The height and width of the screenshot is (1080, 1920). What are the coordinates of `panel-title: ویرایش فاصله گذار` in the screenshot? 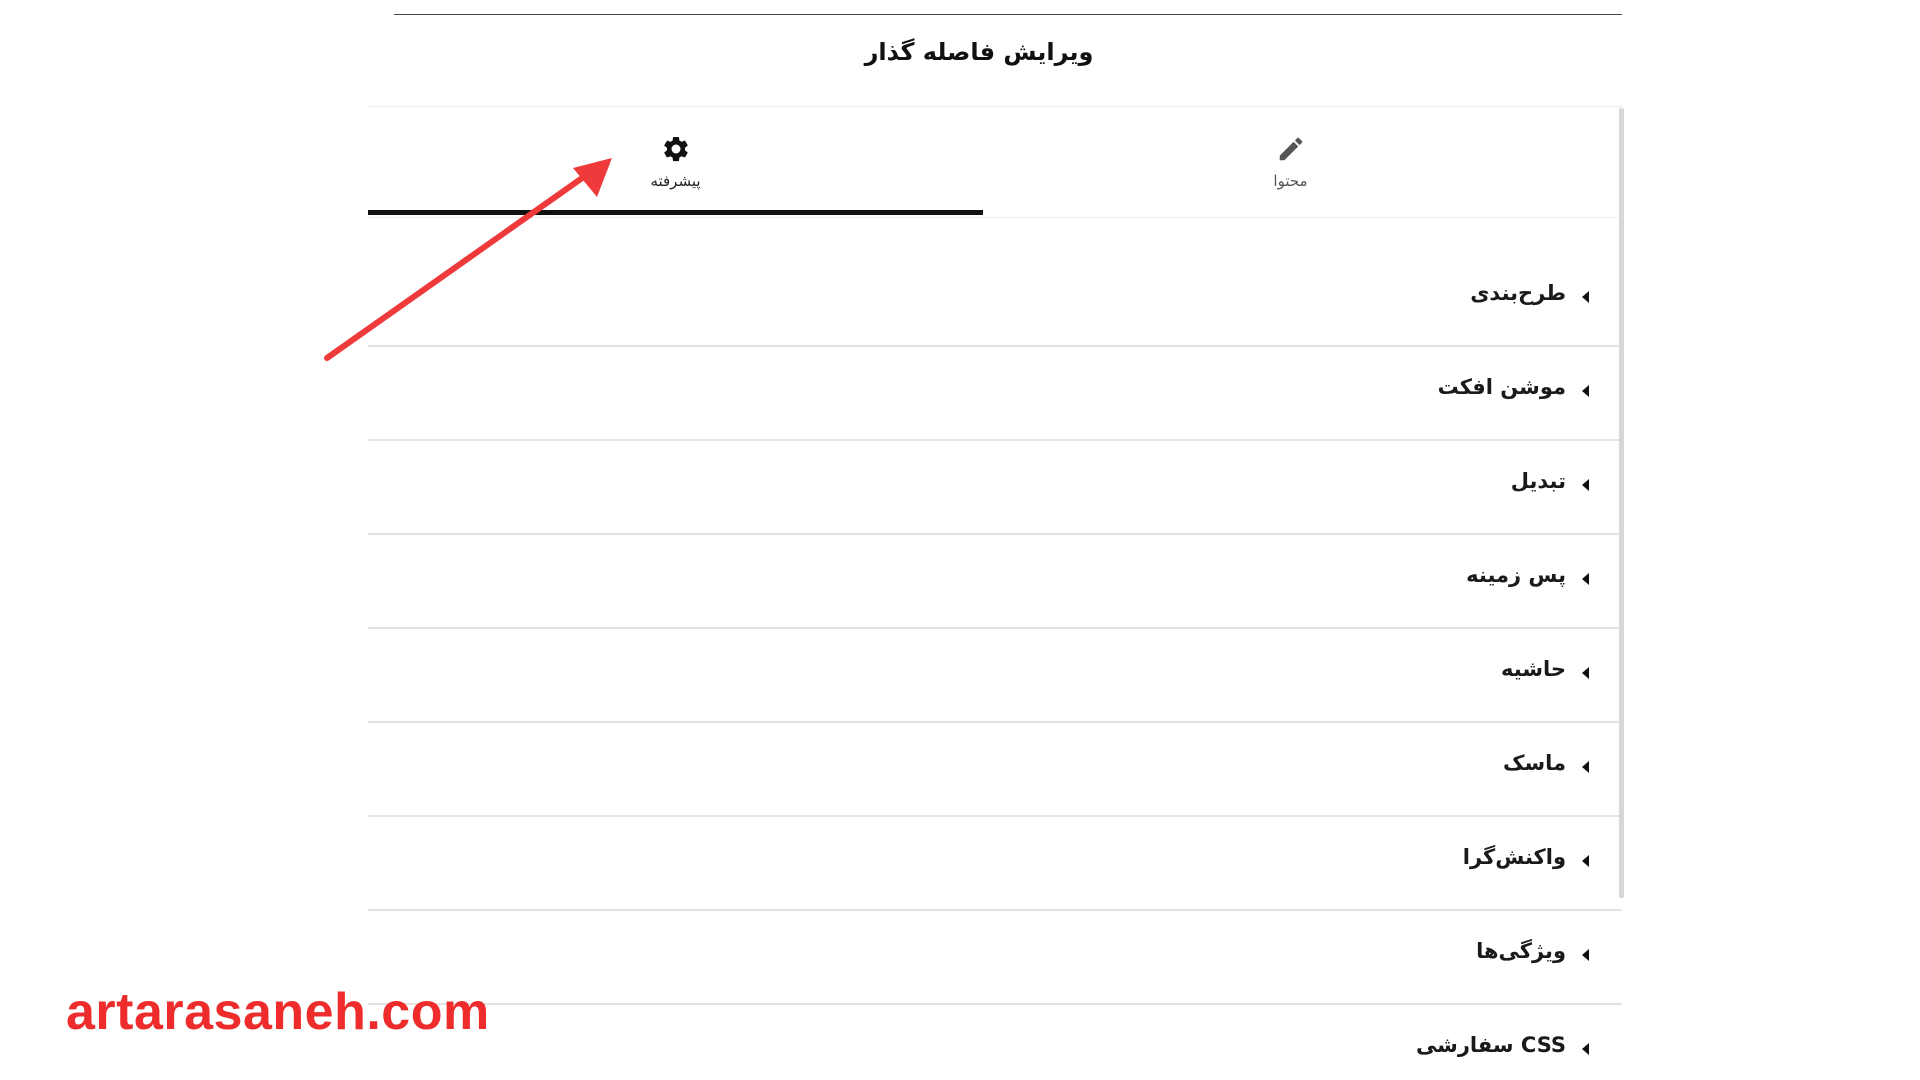 It's located at (979, 52).